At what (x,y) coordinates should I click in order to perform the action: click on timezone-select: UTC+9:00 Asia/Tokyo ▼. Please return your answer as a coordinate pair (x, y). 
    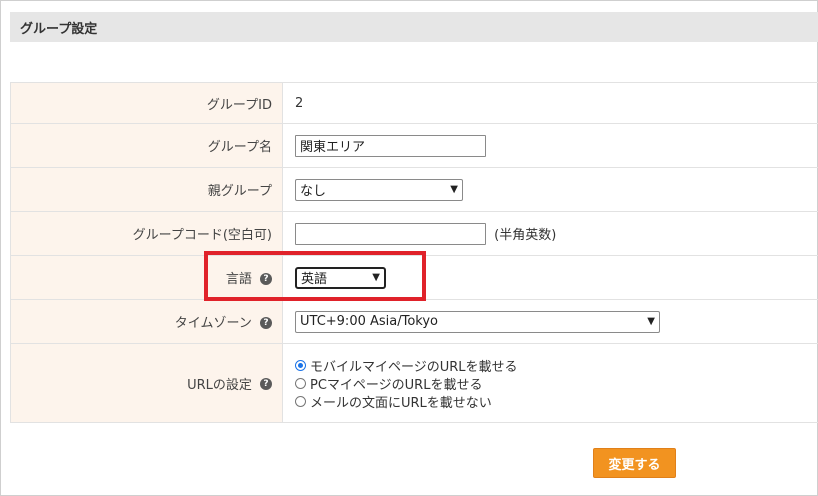
    Looking at the image, I should click on (477, 321).